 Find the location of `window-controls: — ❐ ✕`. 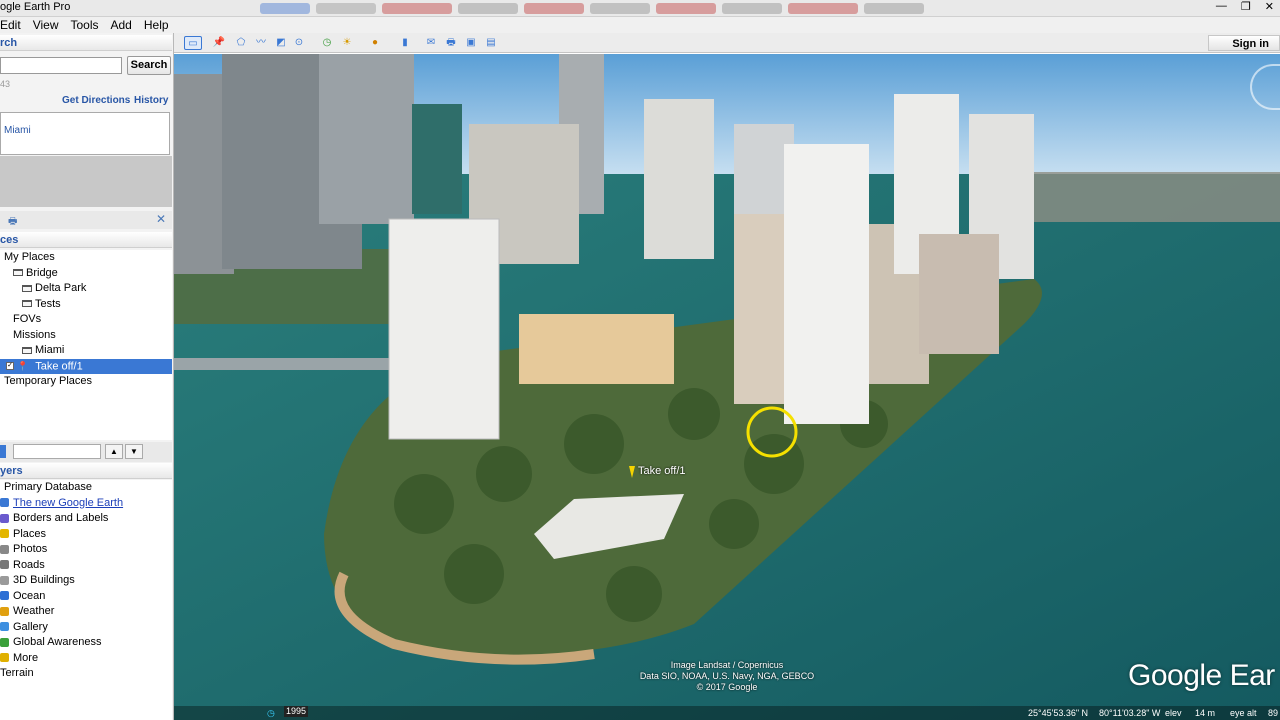

window-controls: — ❐ ✕ is located at coordinates (1245, 6).